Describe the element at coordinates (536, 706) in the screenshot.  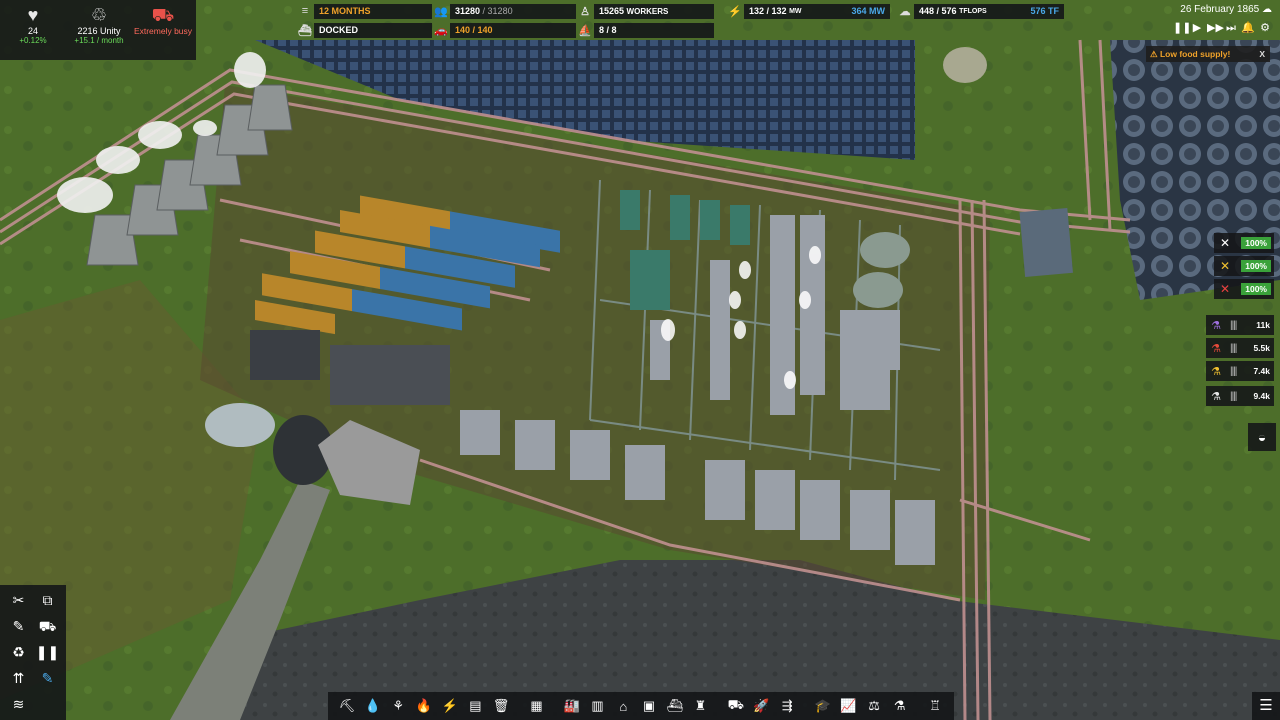
I see `housing-icon: ▦` at that location.